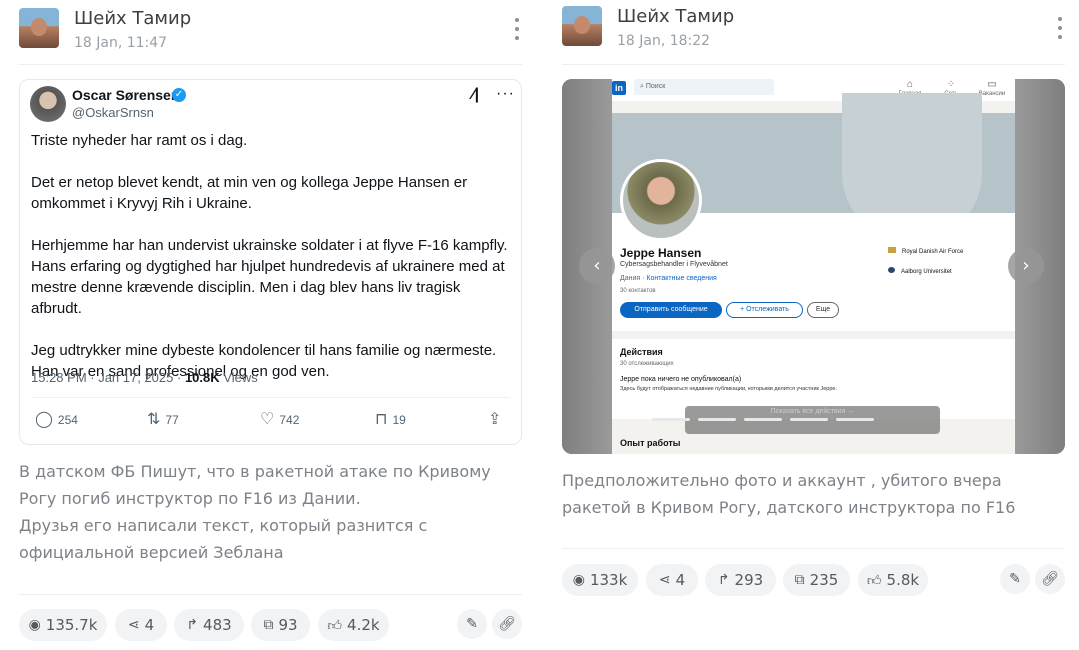  Describe the element at coordinates (823, 310) in the screenshot. I see `more-button: Еще` at that location.